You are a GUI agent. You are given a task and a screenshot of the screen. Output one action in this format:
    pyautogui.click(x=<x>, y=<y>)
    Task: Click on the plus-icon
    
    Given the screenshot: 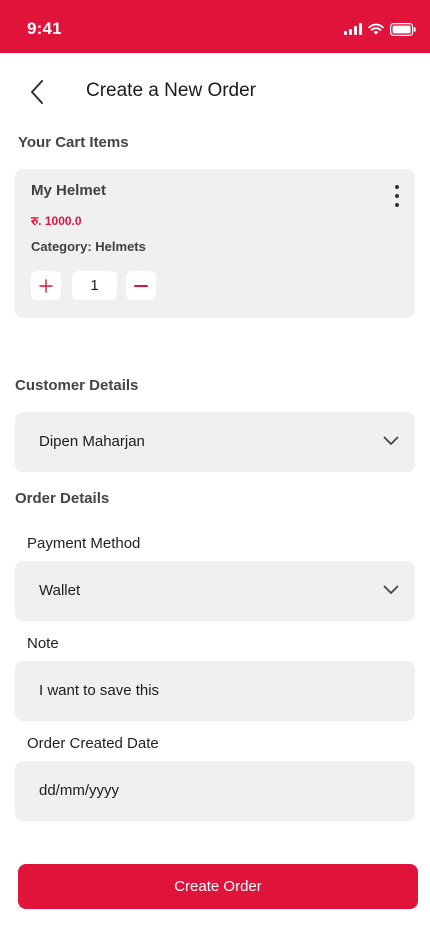 What is the action you would take?
    pyautogui.click(x=46, y=285)
    